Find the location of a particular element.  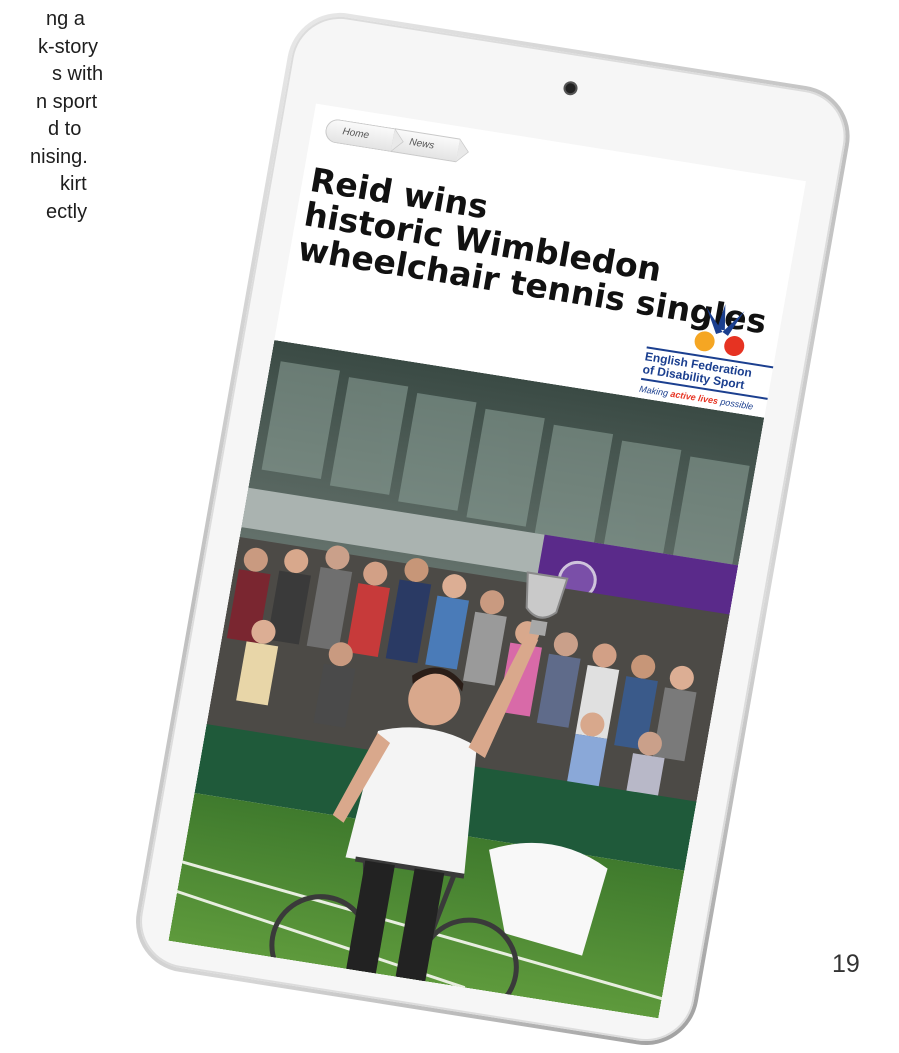

breadcrumb: Home News is located at coordinates (391, 140).